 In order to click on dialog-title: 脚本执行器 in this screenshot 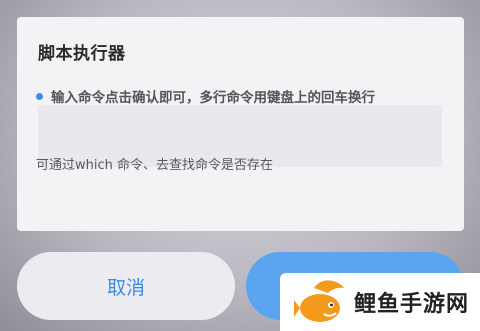, I will do `click(82, 54)`.